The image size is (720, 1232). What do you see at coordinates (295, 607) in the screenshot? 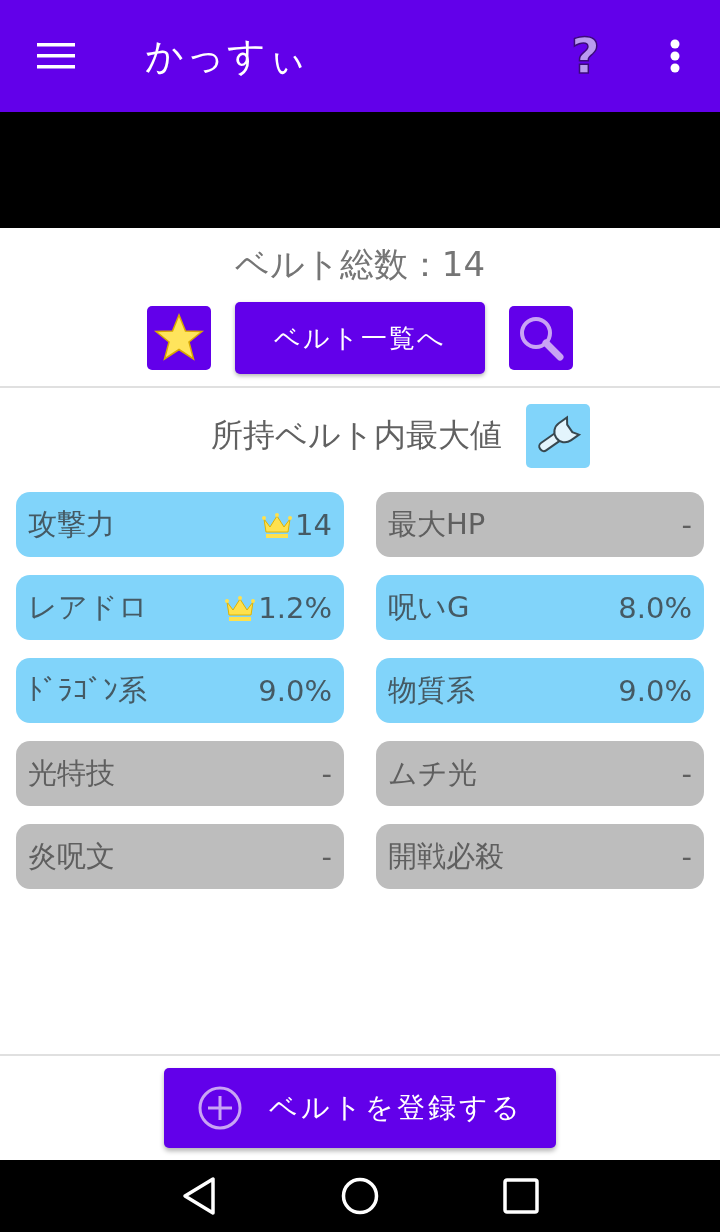
I see `stat-value: 1.2%` at bounding box center [295, 607].